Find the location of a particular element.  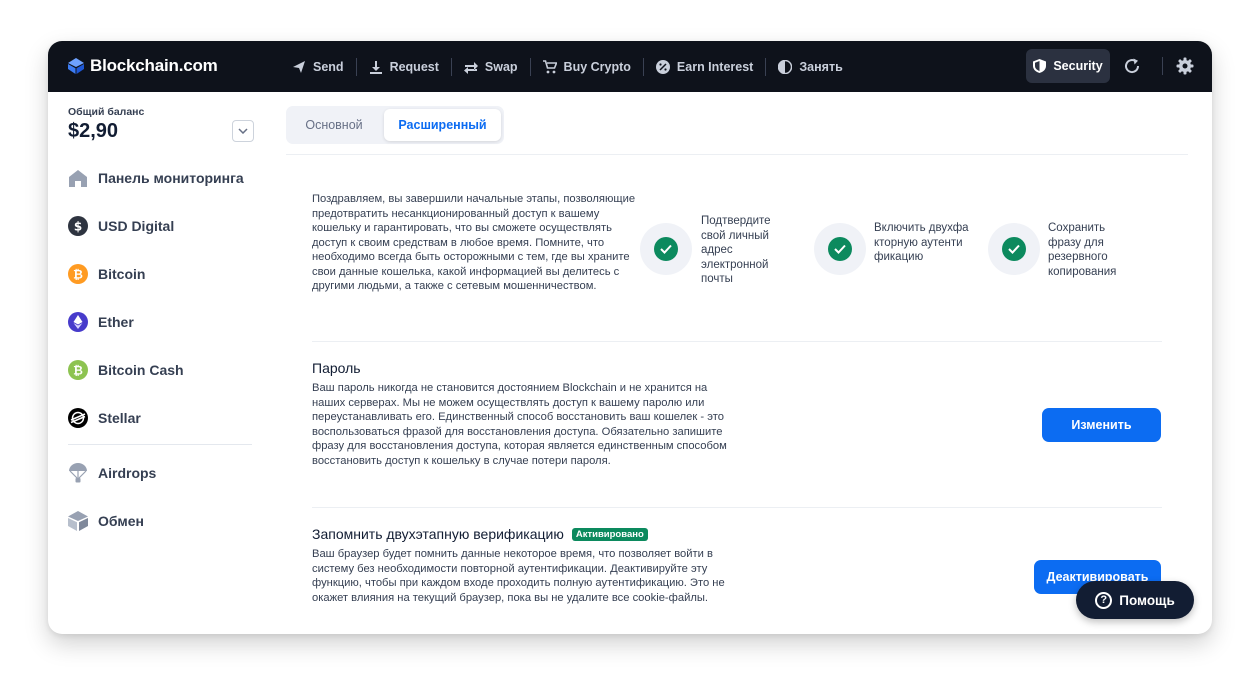

usd-digital-icon: $ is located at coordinates (78, 226).